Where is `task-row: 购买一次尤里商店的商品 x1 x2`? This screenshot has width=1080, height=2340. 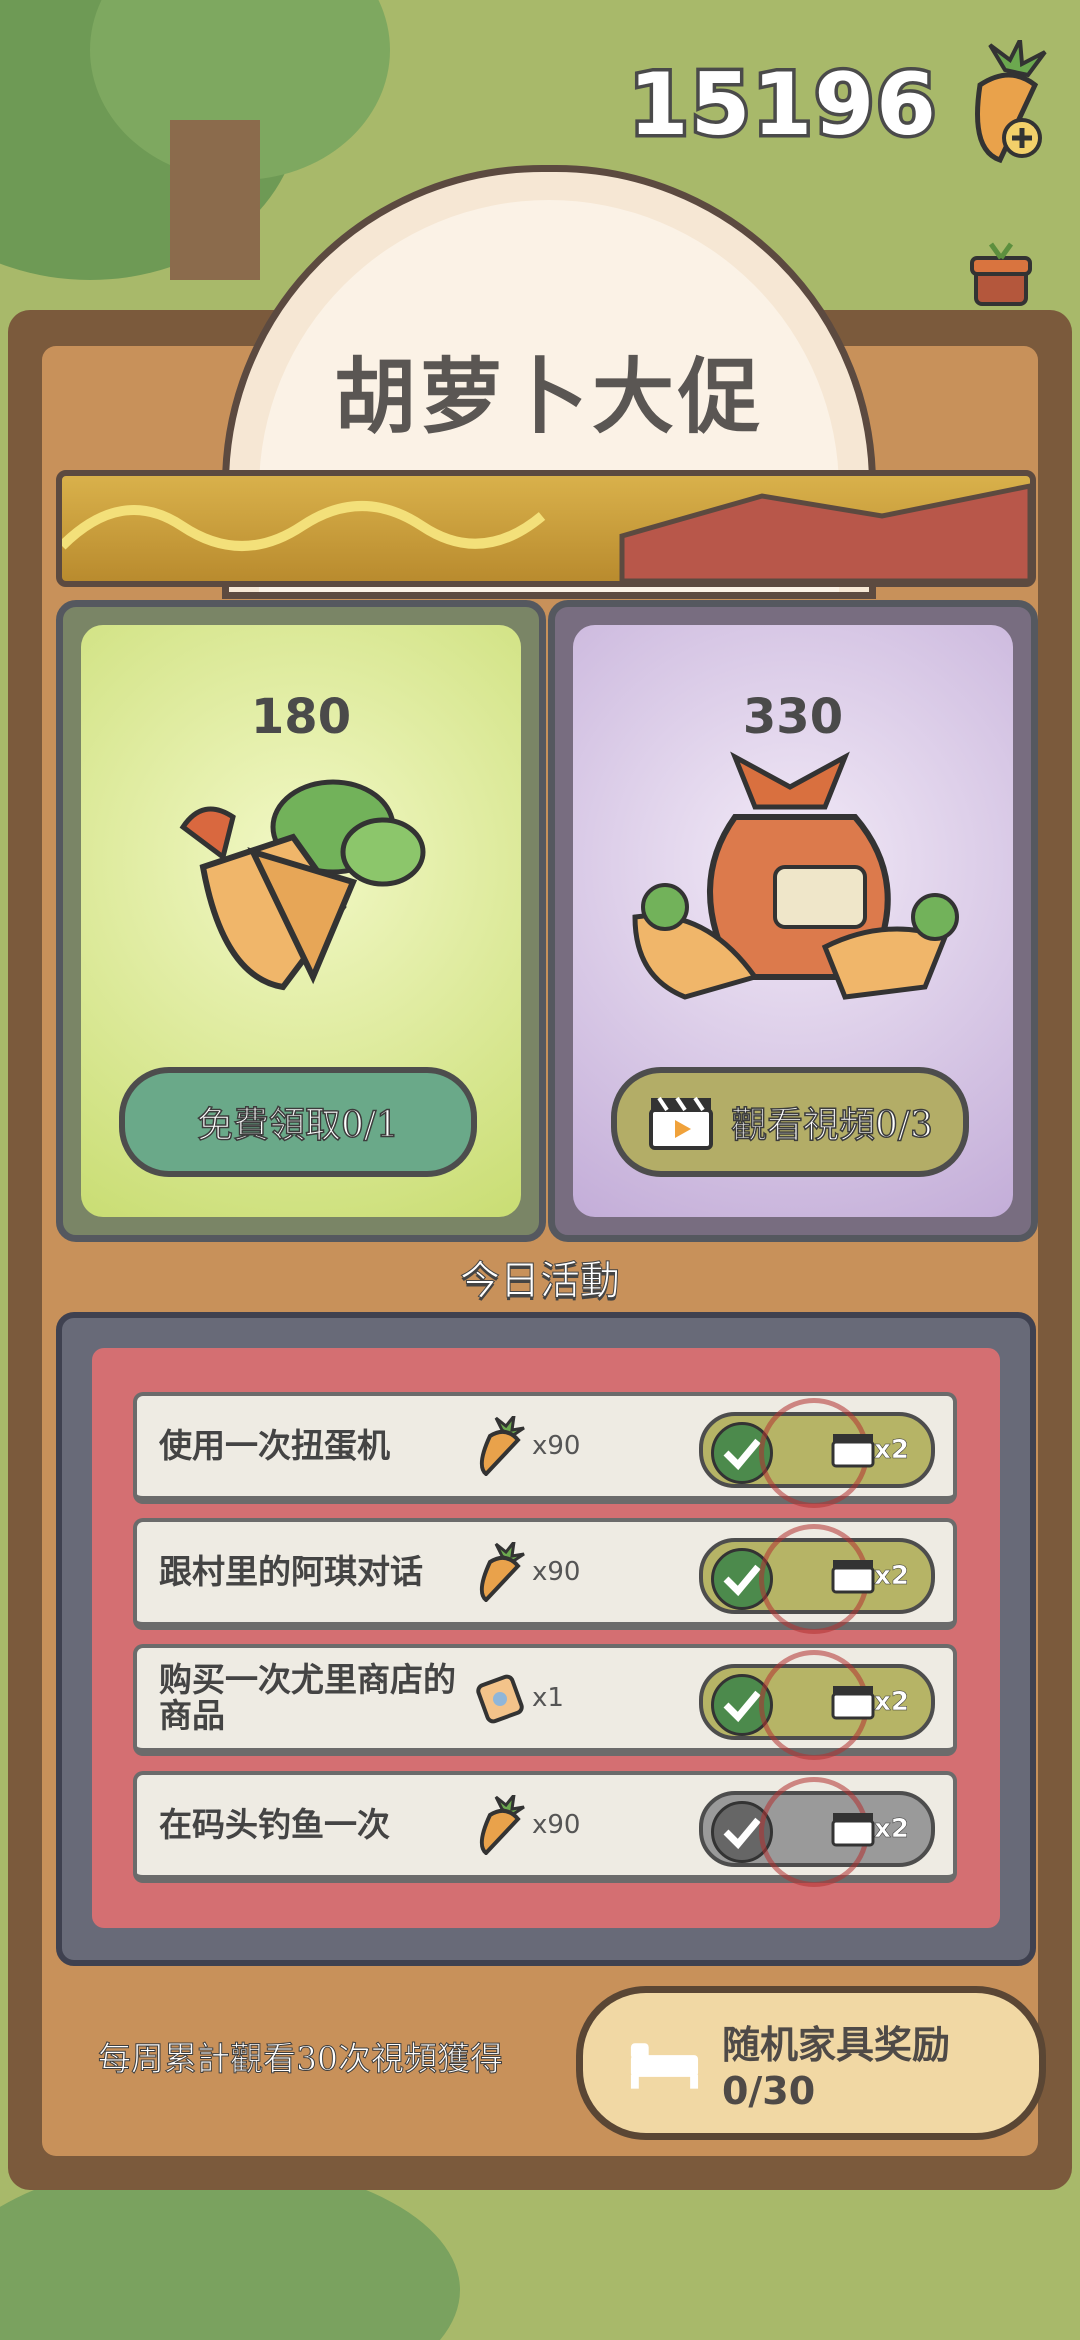
task-row: 购买一次尤里商店的商品 x1 x2 is located at coordinates (545, 1702).